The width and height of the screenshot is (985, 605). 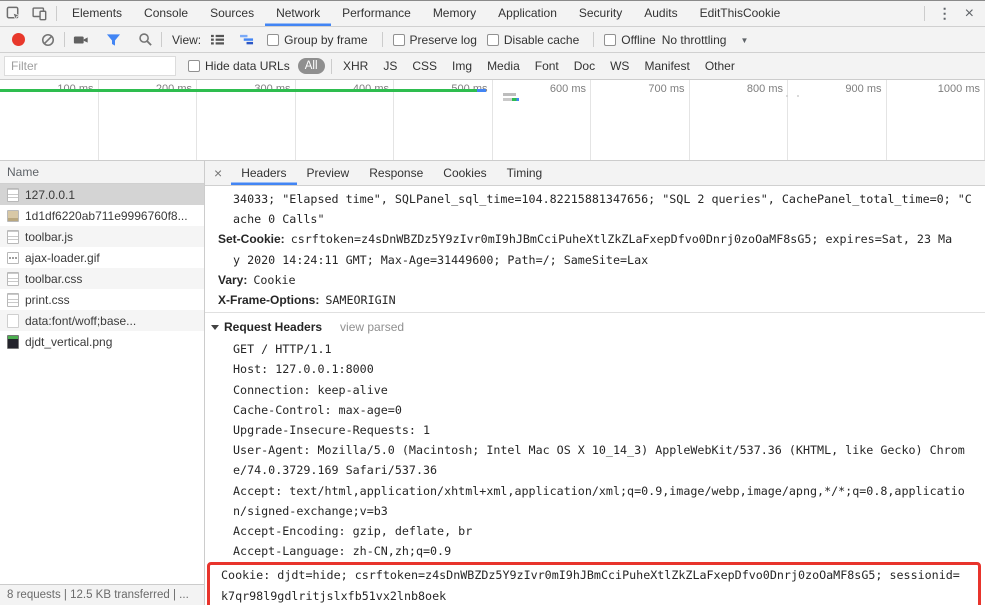 What do you see at coordinates (102, 172) in the screenshot?
I see `name-column-header: Name` at bounding box center [102, 172].